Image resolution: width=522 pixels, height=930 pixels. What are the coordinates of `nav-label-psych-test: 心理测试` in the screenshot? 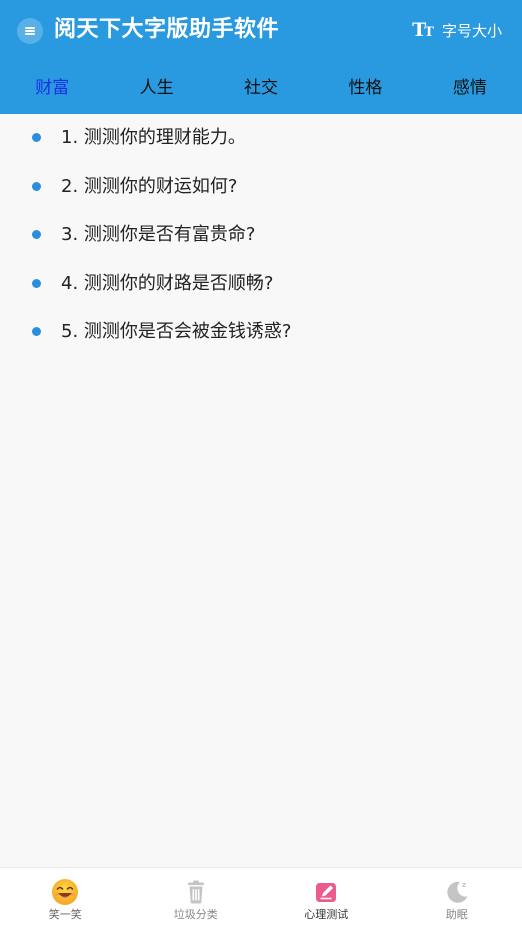 It's located at (326, 915).